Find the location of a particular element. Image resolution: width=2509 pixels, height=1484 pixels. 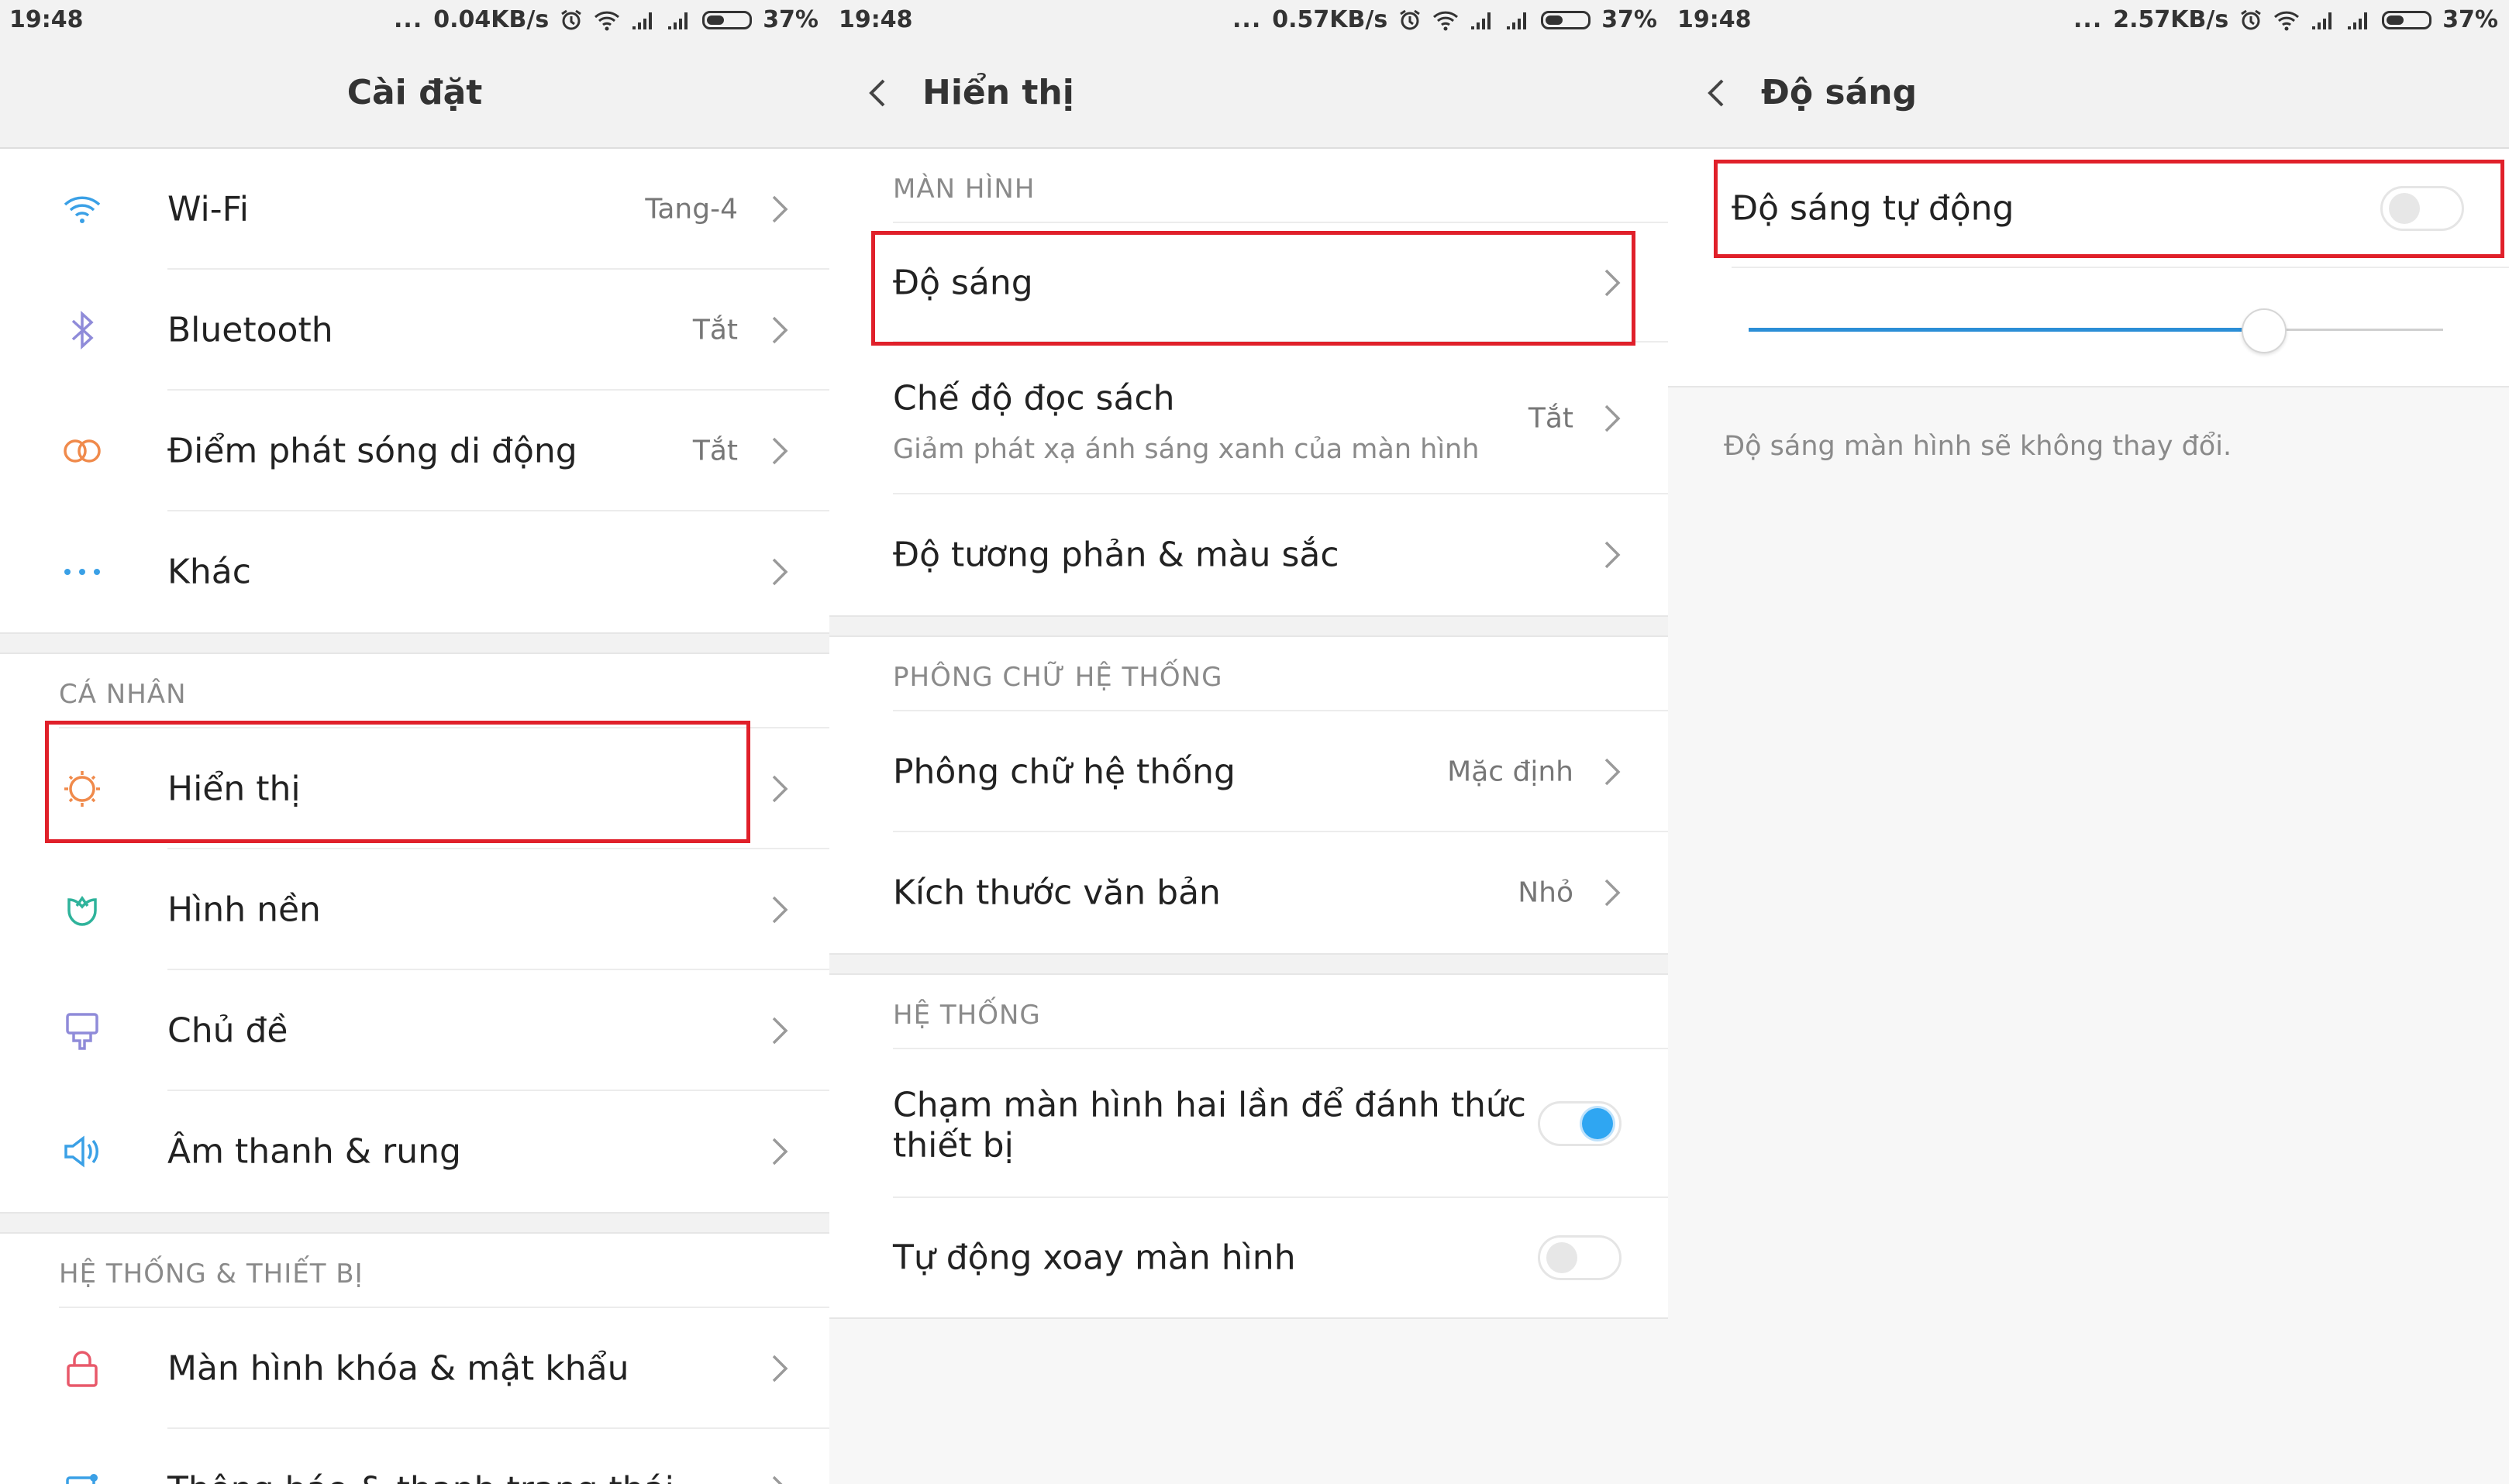

settings-item-label: Wi-Fi is located at coordinates (208, 209).